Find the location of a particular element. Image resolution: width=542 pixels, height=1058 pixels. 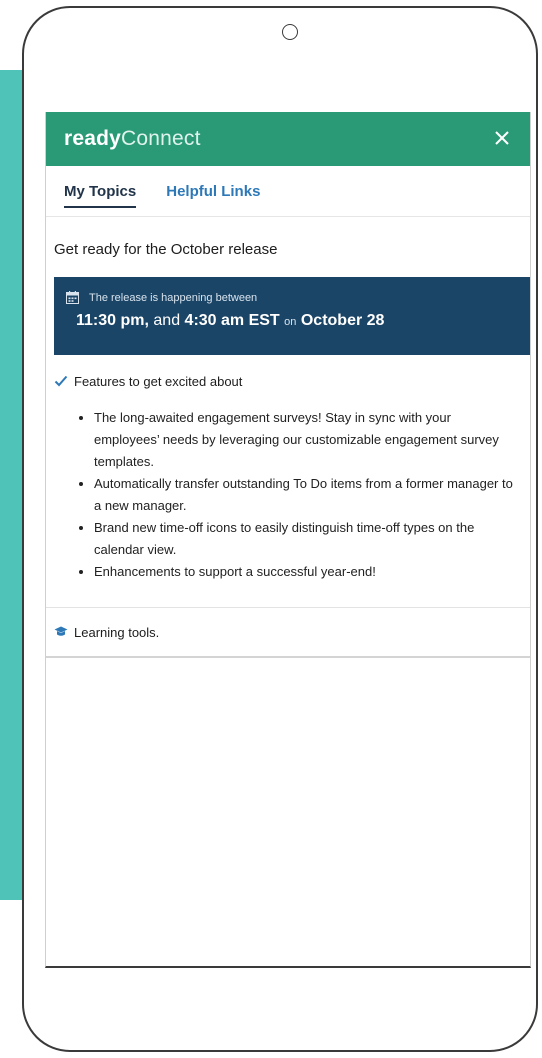

release-on-word: on is located at coordinates (290, 322).